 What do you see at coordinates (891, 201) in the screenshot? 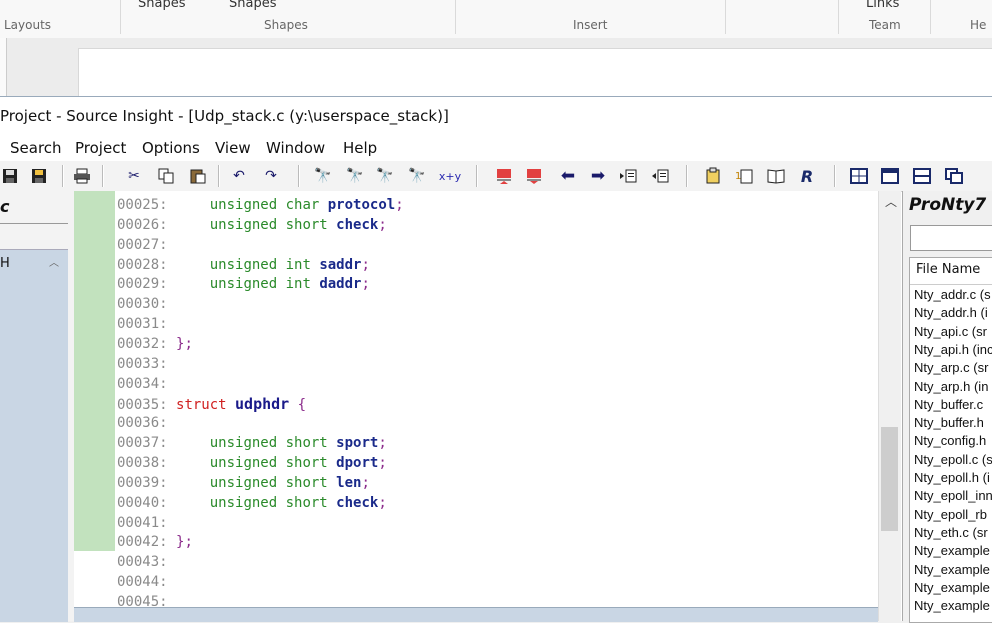
I see `scroll-up-icon: ︿` at bounding box center [891, 201].